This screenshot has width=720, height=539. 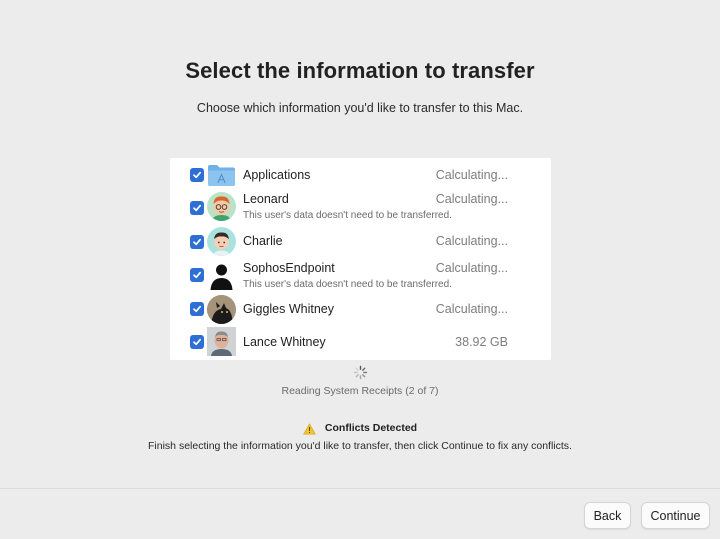 I want to click on applications-label: Applications, so click(x=277, y=175).